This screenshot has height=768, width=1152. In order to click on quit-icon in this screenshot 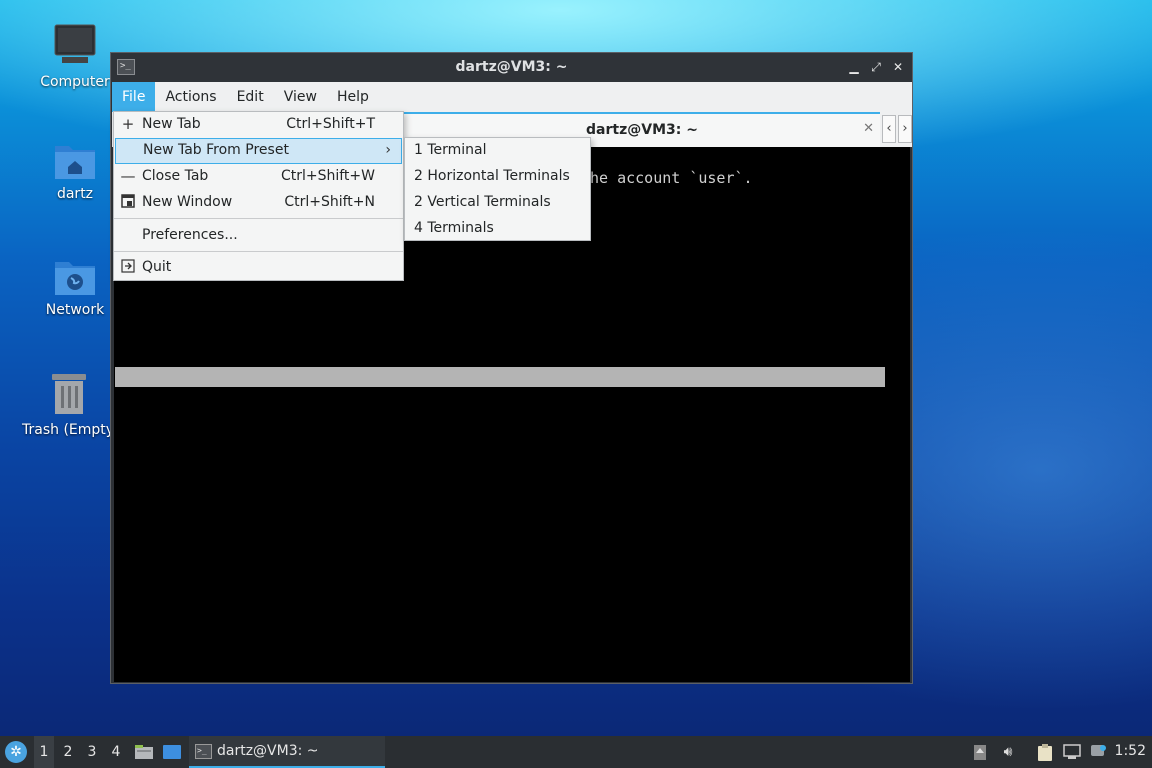, I will do `click(128, 267)`.